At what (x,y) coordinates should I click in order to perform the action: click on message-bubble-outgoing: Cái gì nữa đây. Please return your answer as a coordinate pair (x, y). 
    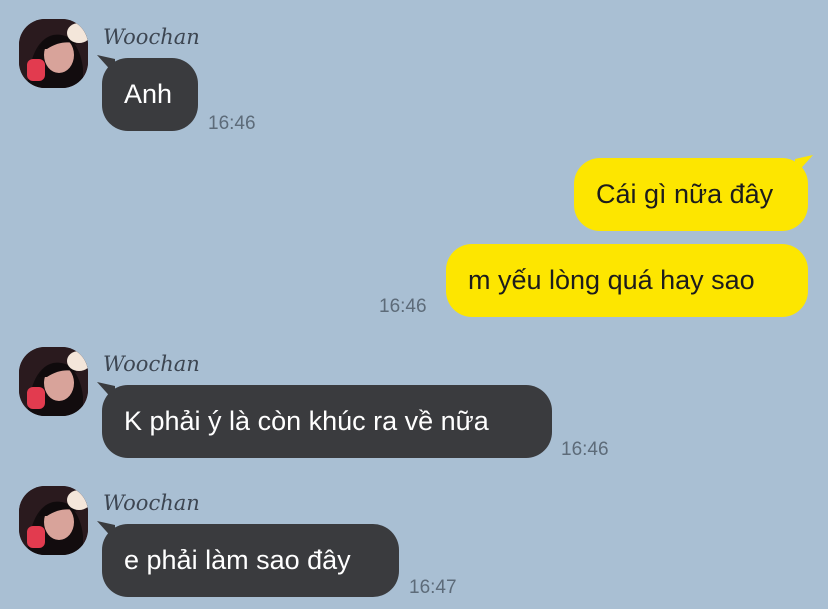
    Looking at the image, I should click on (693, 193).